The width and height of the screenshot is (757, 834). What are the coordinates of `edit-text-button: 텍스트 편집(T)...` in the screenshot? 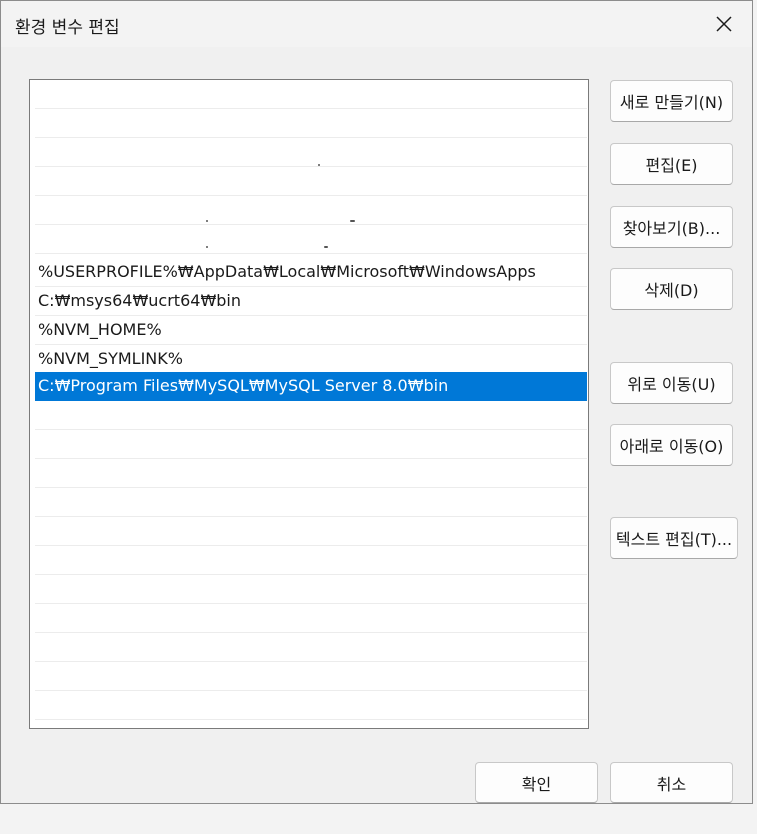 It's located at (674, 538).